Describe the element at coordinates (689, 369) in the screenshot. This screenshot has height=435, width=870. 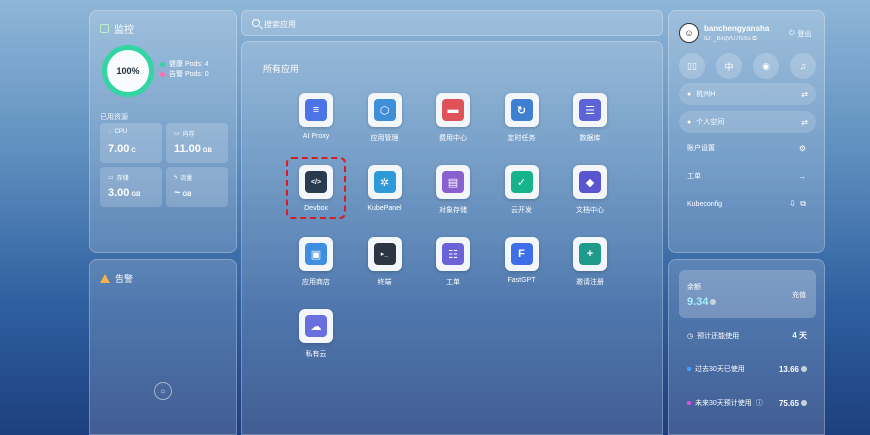
I see `past-legend-icon` at that location.